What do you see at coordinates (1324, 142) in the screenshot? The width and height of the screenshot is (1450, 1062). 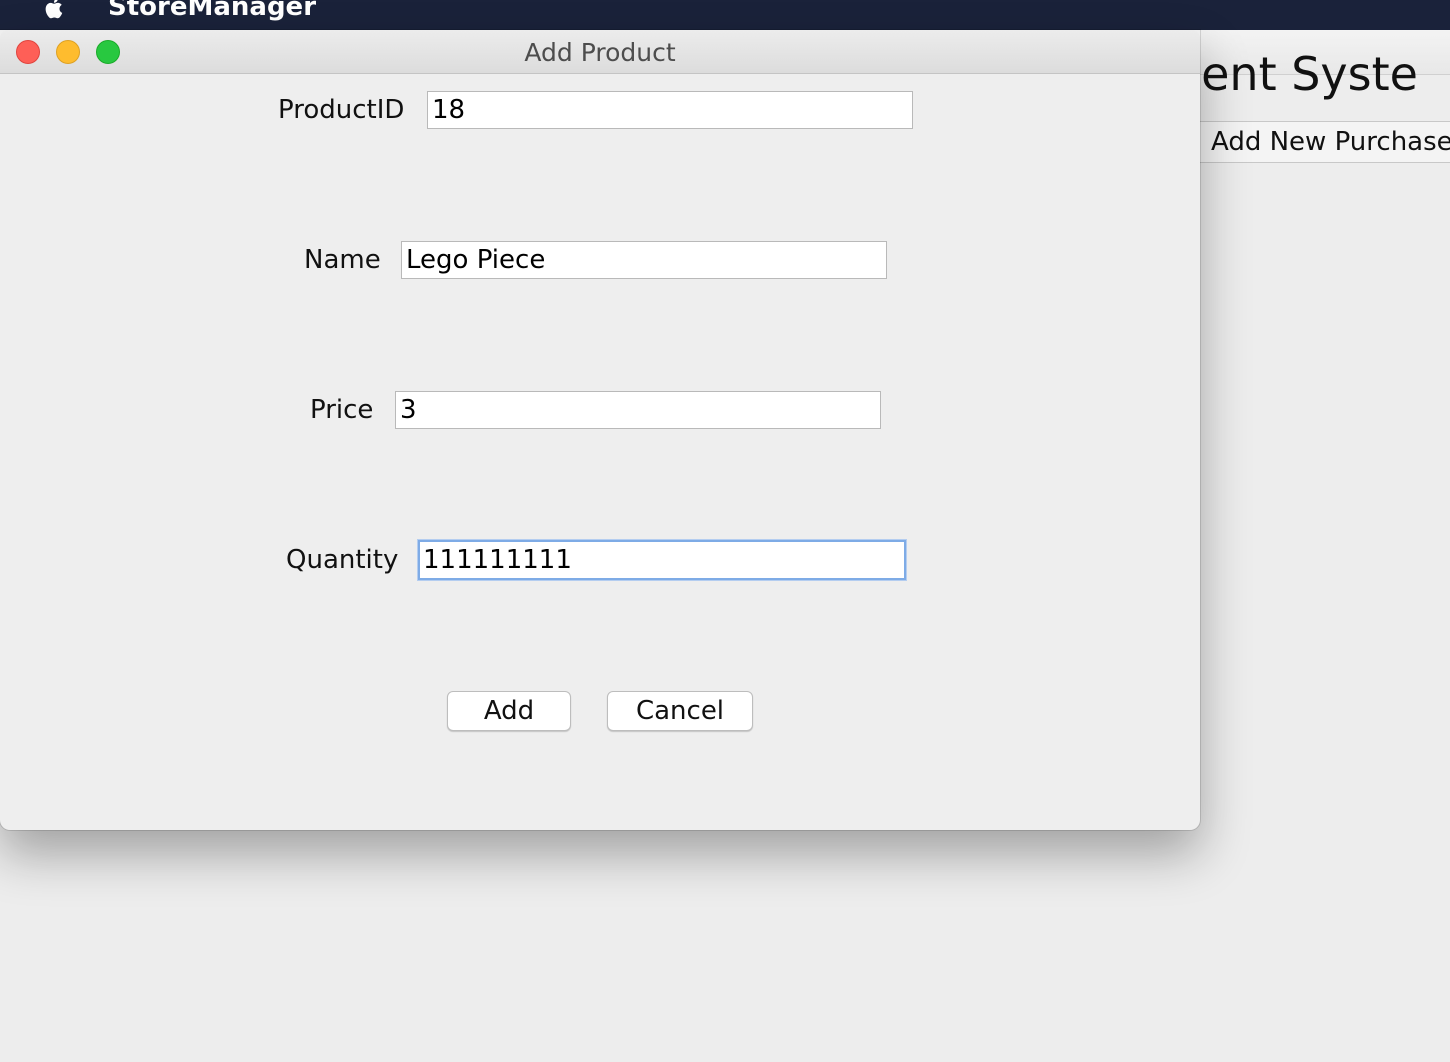 I see `add-new-purchase-button: Add New Purchase` at bounding box center [1324, 142].